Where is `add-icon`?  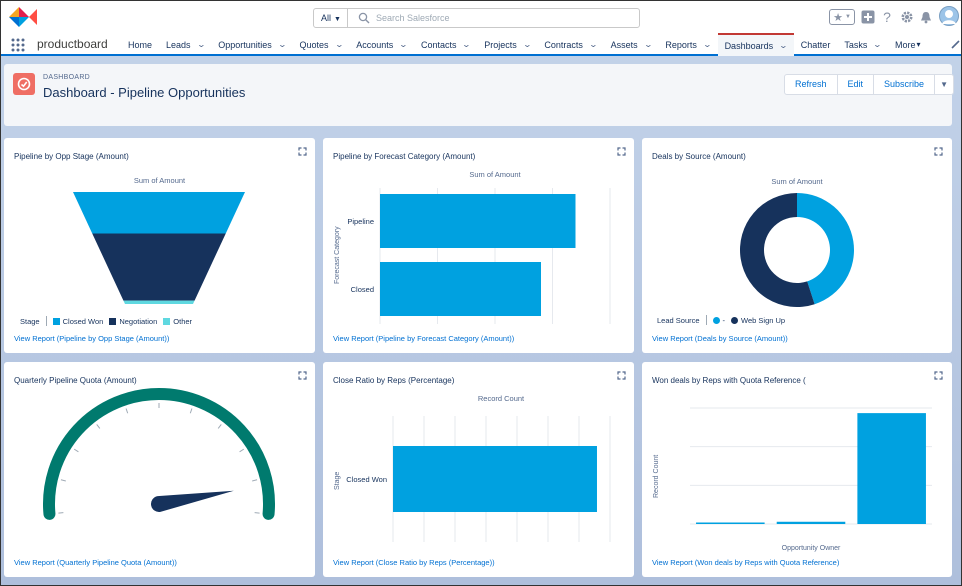
add-icon is located at coordinates (868, 17).